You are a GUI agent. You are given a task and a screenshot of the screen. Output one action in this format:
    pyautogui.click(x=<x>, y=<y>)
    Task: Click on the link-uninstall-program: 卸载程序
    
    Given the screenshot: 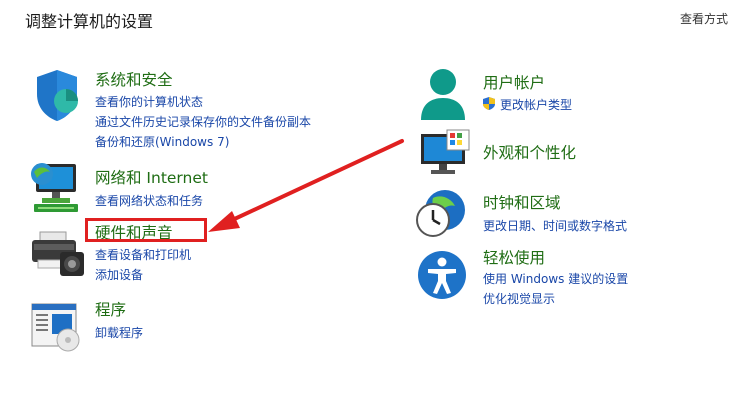 What is the action you would take?
    pyautogui.click(x=119, y=332)
    